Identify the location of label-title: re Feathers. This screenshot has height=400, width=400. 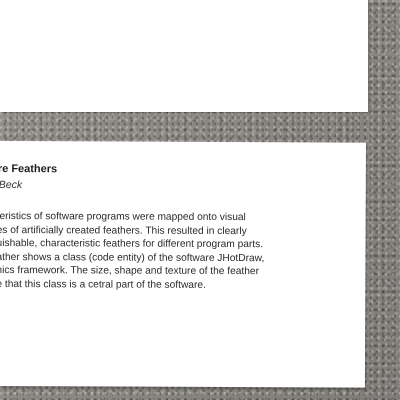
(29, 169).